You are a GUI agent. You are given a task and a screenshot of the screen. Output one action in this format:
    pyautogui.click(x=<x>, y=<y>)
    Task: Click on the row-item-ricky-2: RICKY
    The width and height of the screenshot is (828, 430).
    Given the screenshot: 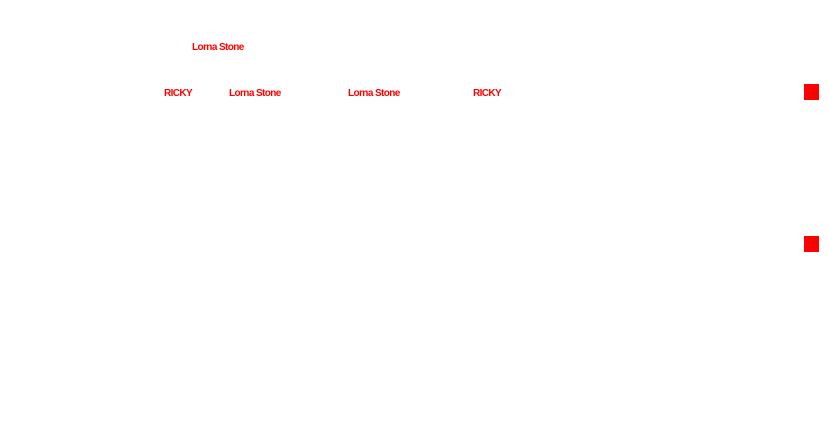 What is the action you would take?
    pyautogui.click(x=487, y=94)
    